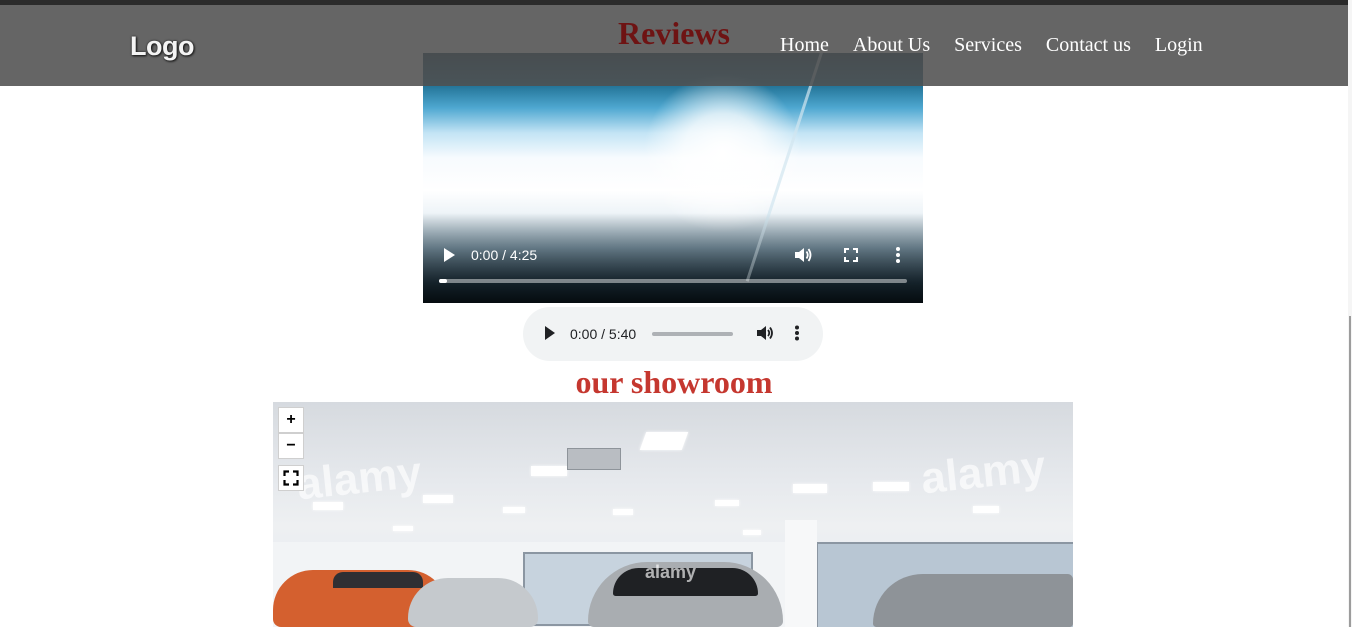 The height and width of the screenshot is (627, 1352). I want to click on video-progress-bar, so click(673, 281).